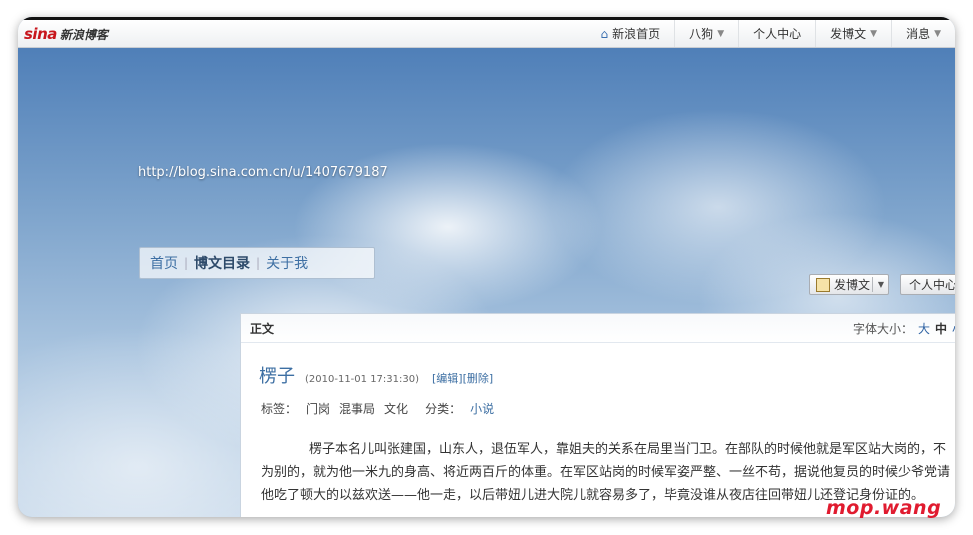 This screenshot has height=535, width=973. Describe the element at coordinates (362, 379) in the screenshot. I see `article-timestamp: (2010-11-01 17:31:30)` at that location.